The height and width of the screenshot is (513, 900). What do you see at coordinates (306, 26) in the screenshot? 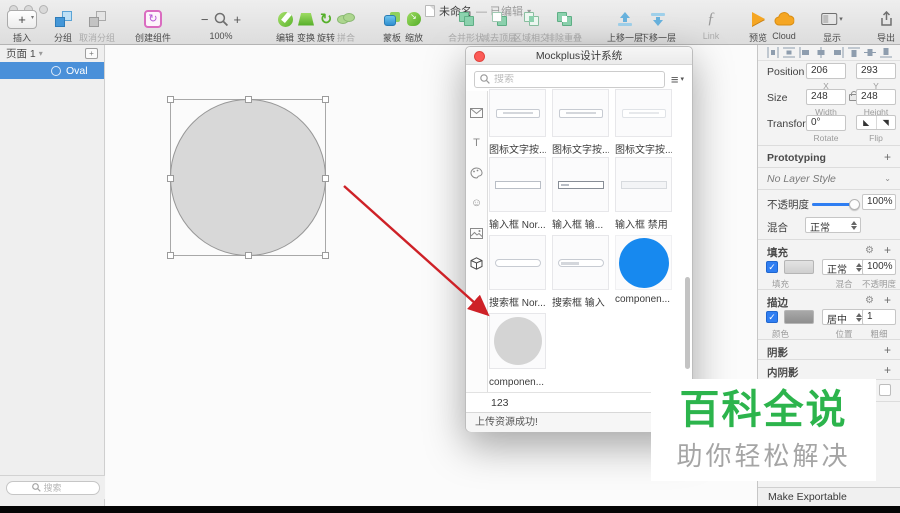
I see `transform-button: 变换` at bounding box center [306, 26].